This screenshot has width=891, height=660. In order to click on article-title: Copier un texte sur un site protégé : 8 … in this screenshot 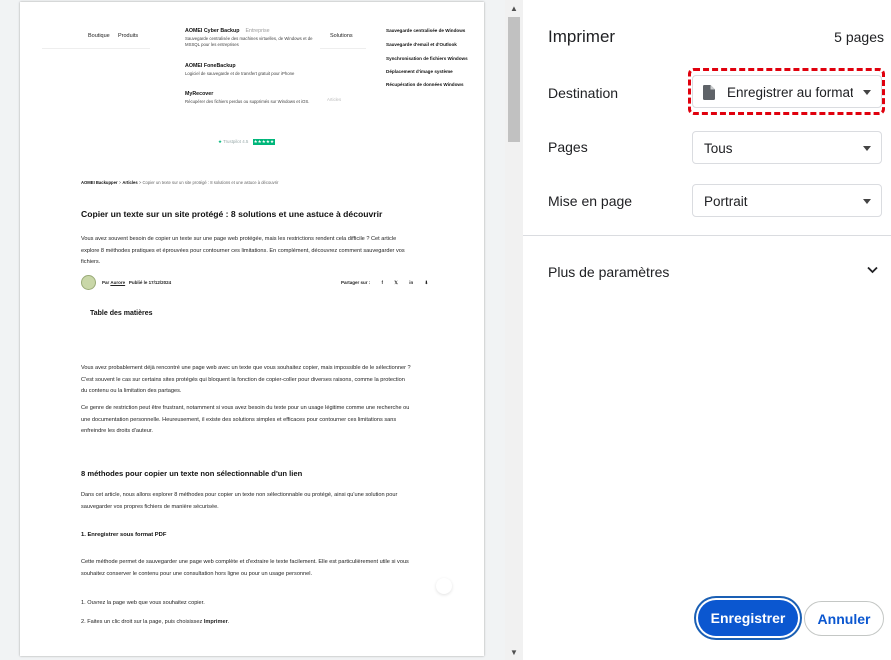, I will do `click(232, 214)`.